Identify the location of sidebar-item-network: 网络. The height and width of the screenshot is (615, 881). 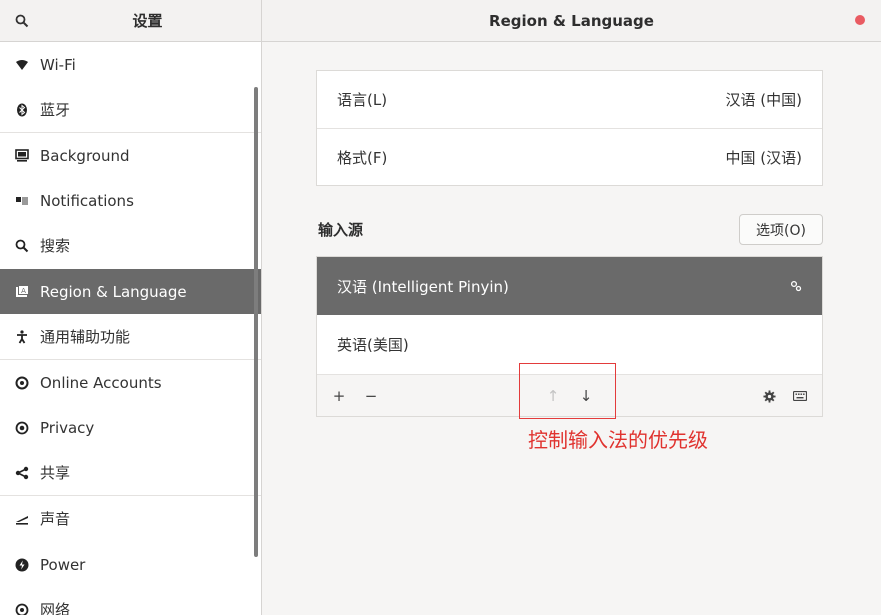
(130, 601).